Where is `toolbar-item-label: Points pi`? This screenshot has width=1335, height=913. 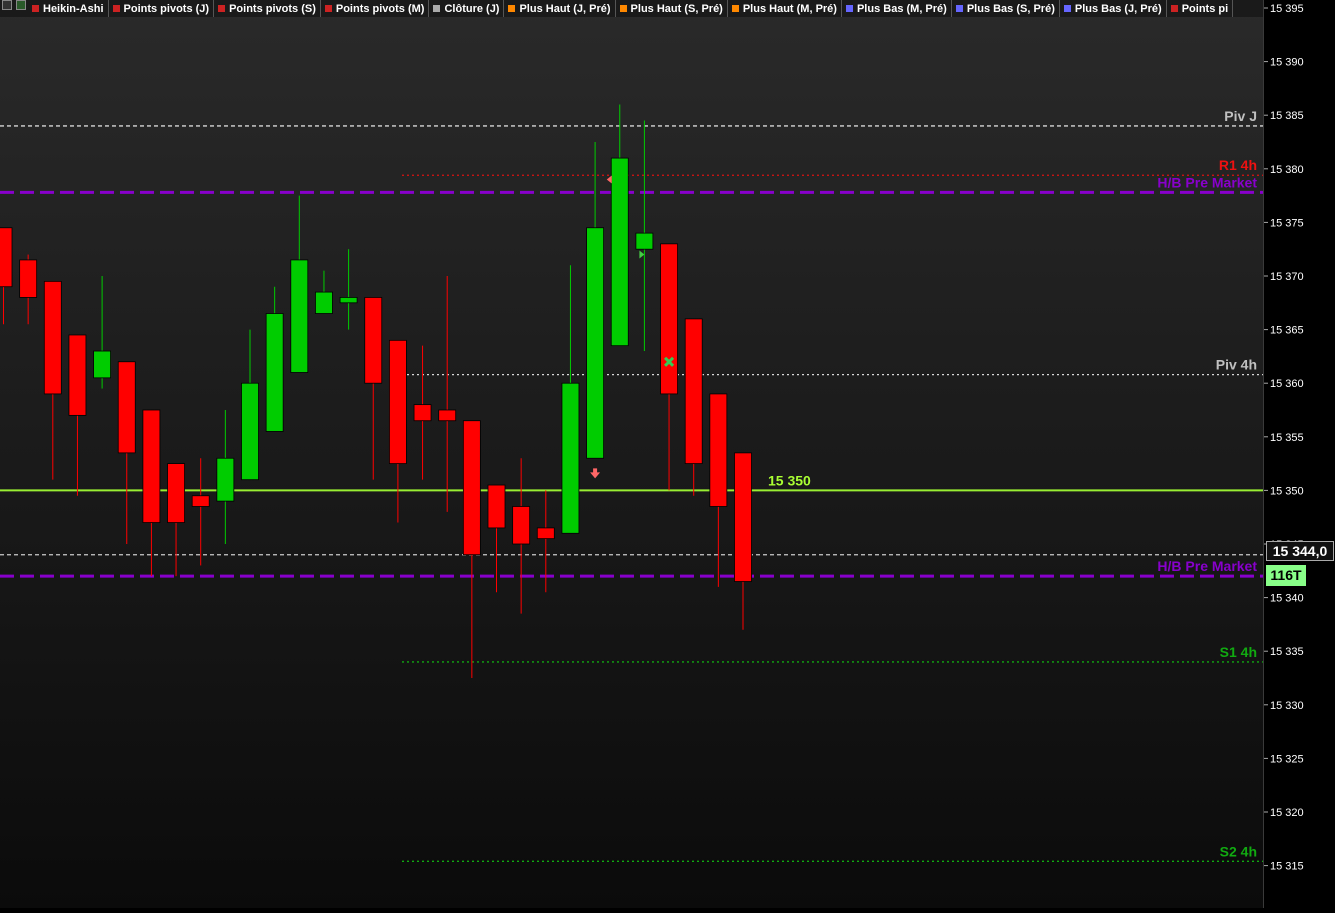 toolbar-item-label: Points pi is located at coordinates (1205, 8).